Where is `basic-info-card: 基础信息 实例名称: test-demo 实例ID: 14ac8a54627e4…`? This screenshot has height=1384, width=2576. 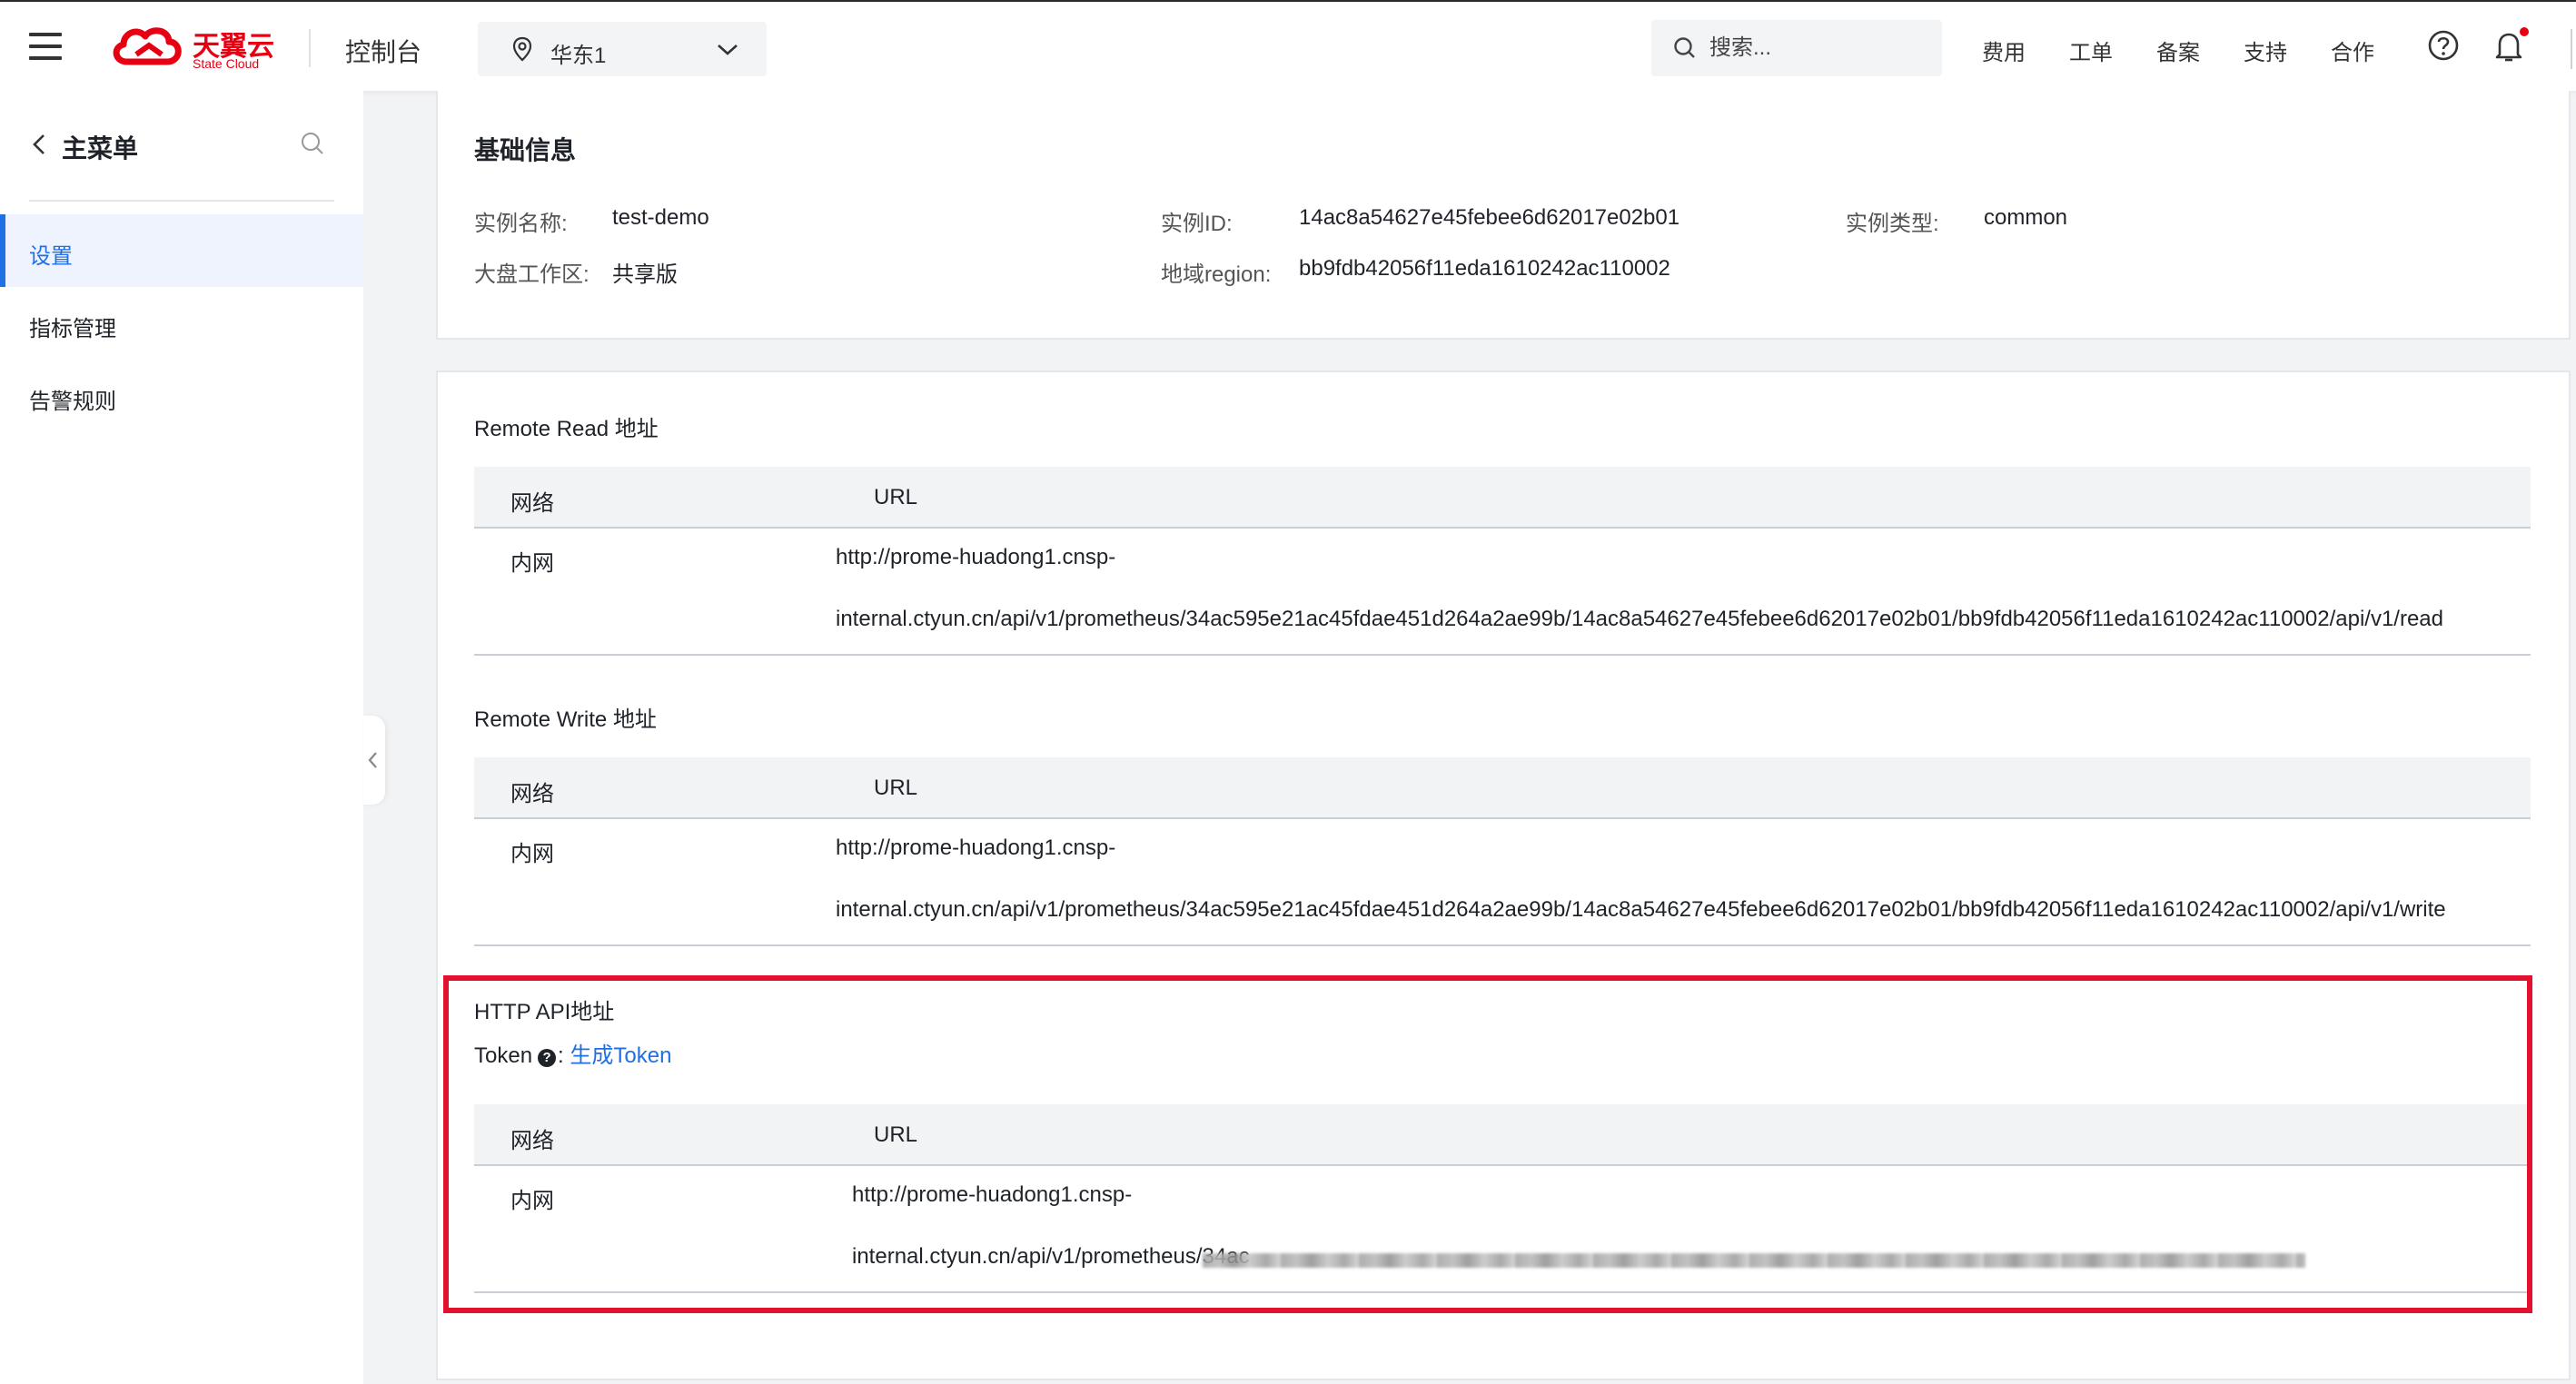 basic-info-card: 基础信息 实例名称: test-demo 实例ID: 14ac8a54627e4… is located at coordinates (1503, 215).